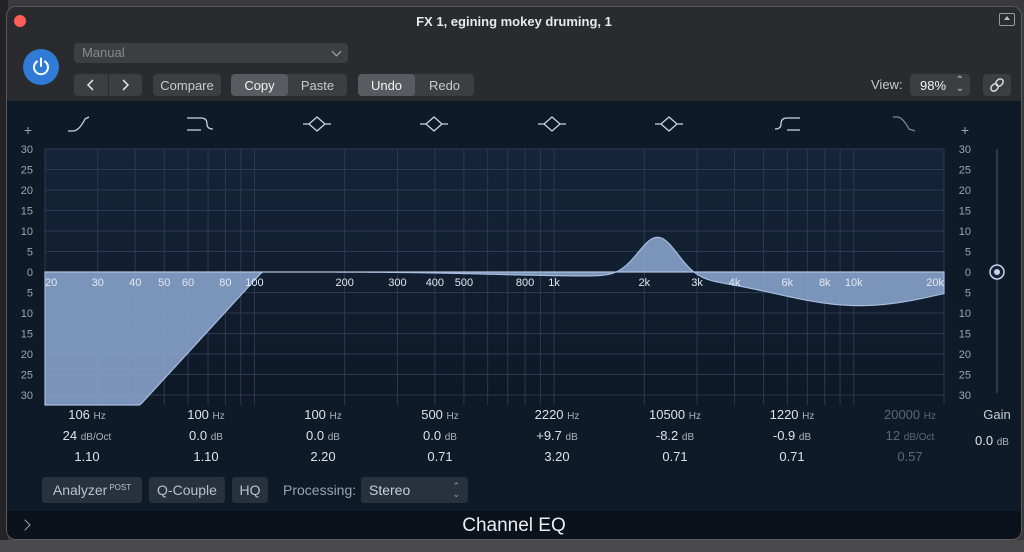  I want to click on band-4-frequency-unit: Hz, so click(452, 416).